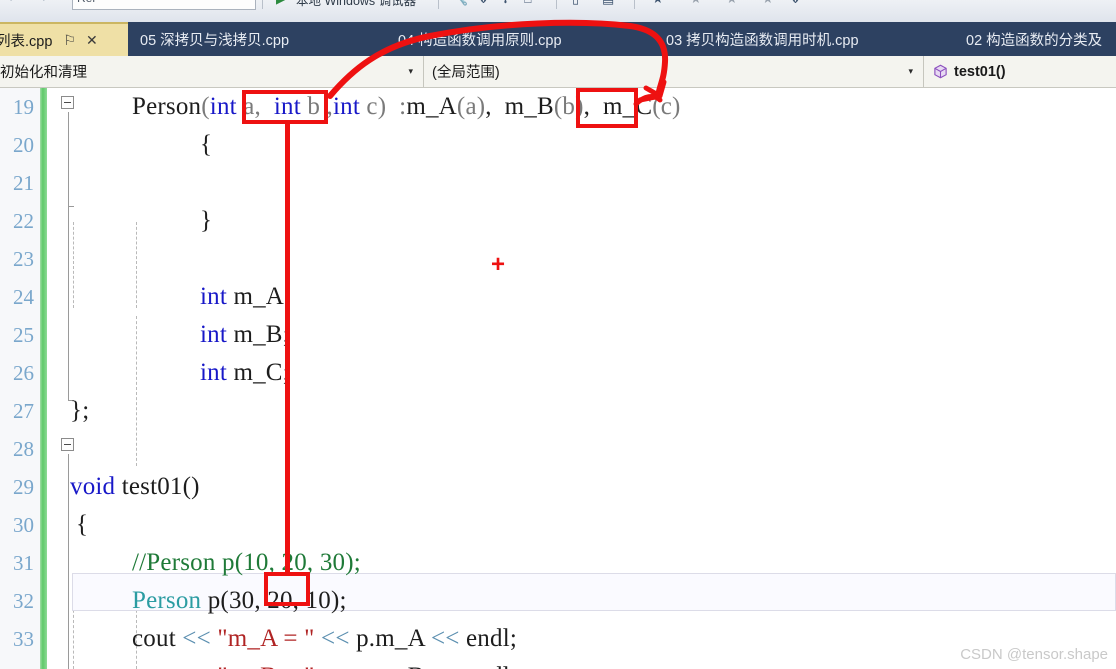 The width and height of the screenshot is (1116, 669). I want to click on member-scope-dropdown: test01(), so click(1020, 71).